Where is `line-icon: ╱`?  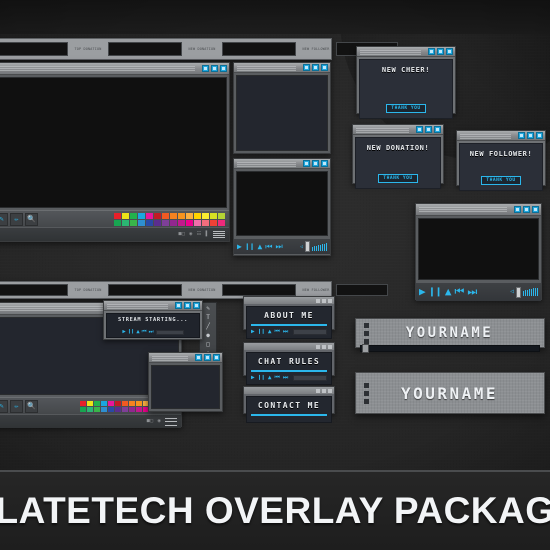
line-icon: ╱ is located at coordinates (208, 327).